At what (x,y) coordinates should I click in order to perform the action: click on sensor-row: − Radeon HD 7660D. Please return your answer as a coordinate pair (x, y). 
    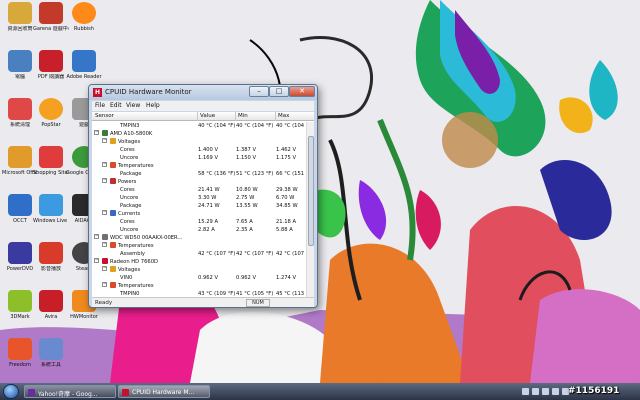
    Looking at the image, I should click on (199, 262).